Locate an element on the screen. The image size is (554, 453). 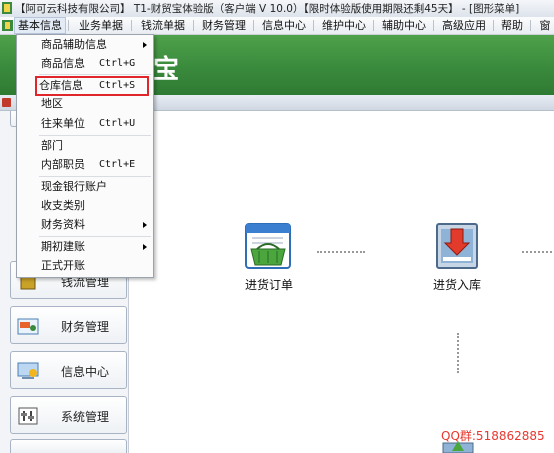
dd-item-label: 内部职员 is located at coordinates (63, 164).